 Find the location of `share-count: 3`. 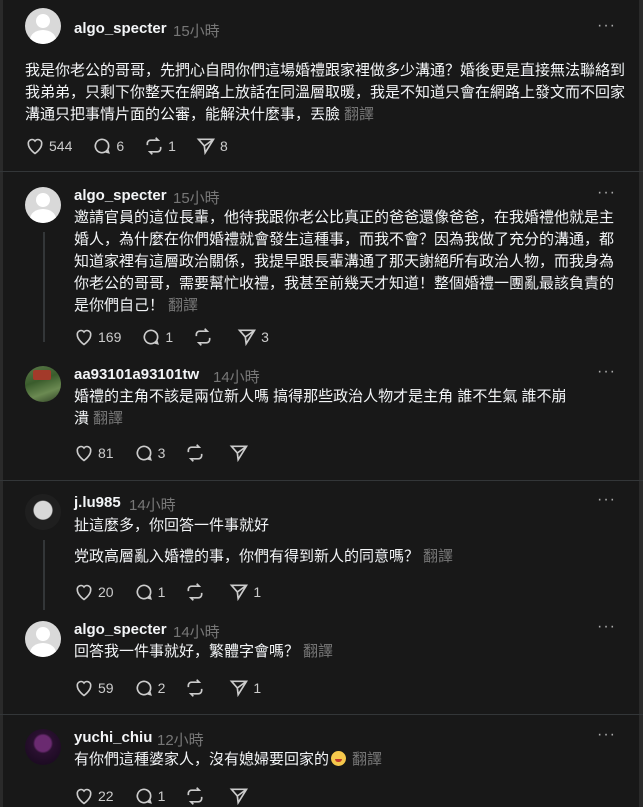

share-count: 3 is located at coordinates (265, 337).